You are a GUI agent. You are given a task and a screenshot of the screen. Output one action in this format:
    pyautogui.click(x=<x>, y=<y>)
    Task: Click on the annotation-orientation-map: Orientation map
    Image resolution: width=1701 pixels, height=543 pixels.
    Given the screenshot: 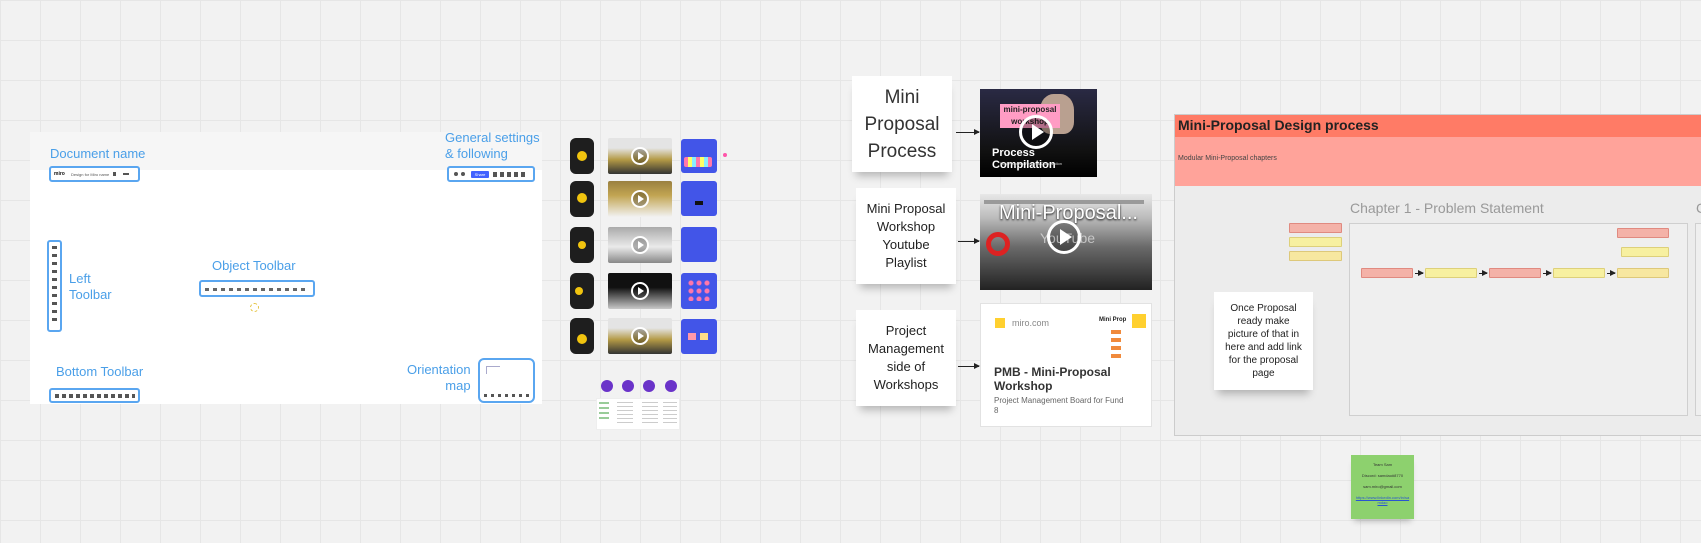 What is the action you would take?
    pyautogui.click(x=439, y=377)
    